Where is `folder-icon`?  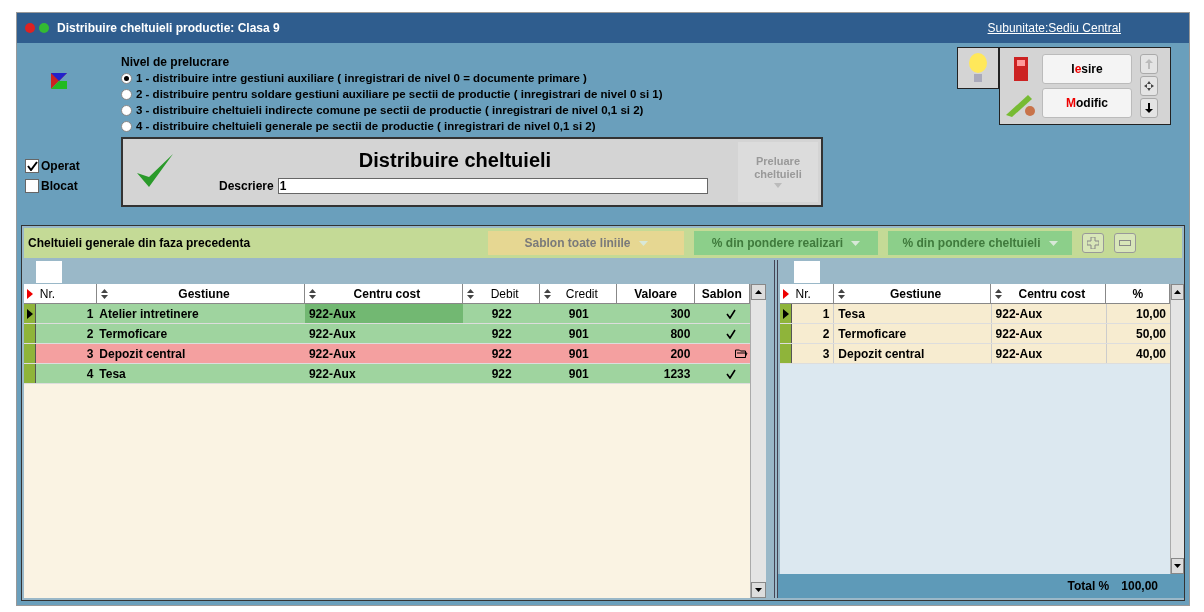 folder-icon is located at coordinates (741, 353).